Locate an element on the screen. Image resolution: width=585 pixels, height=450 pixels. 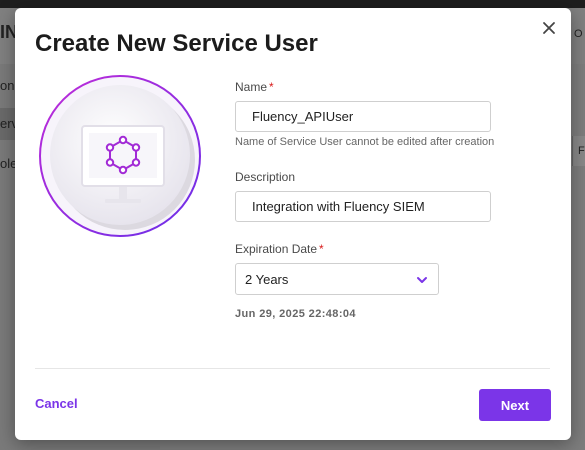
monitor-hexagon-icon is located at coordinates (120, 156).